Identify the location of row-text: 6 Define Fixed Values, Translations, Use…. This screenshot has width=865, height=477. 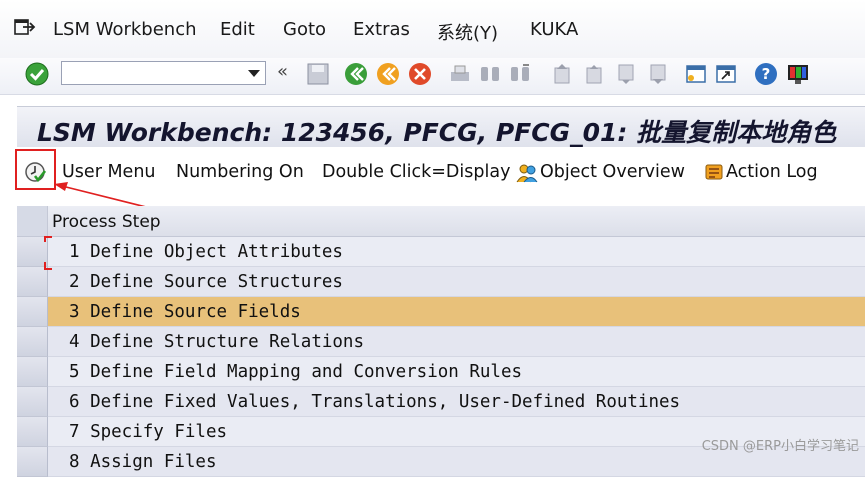
(375, 402).